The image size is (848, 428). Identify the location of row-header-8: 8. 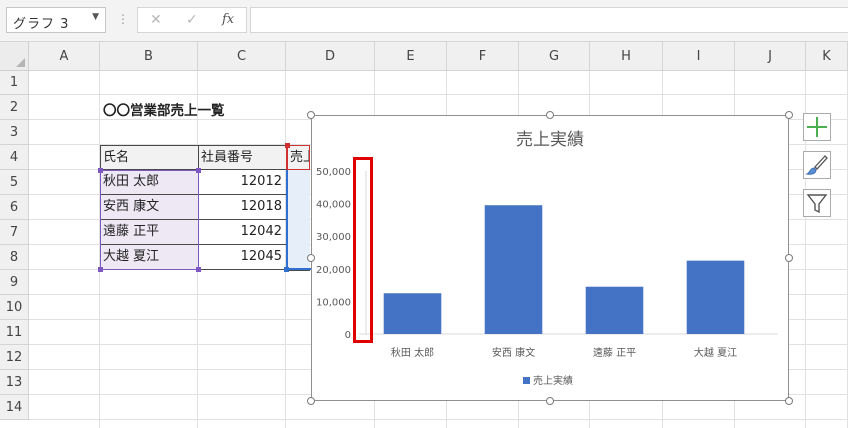
(14, 257).